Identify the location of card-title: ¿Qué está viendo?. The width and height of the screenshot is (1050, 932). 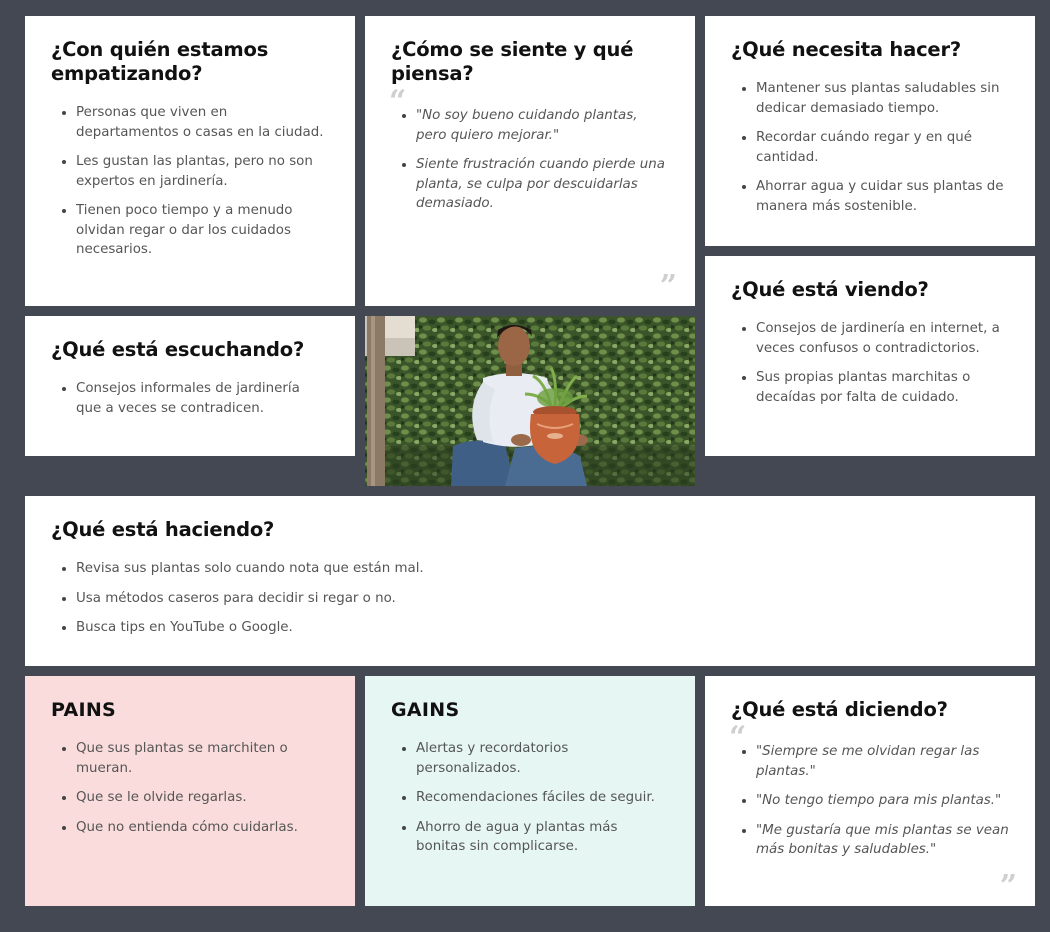
(830, 289).